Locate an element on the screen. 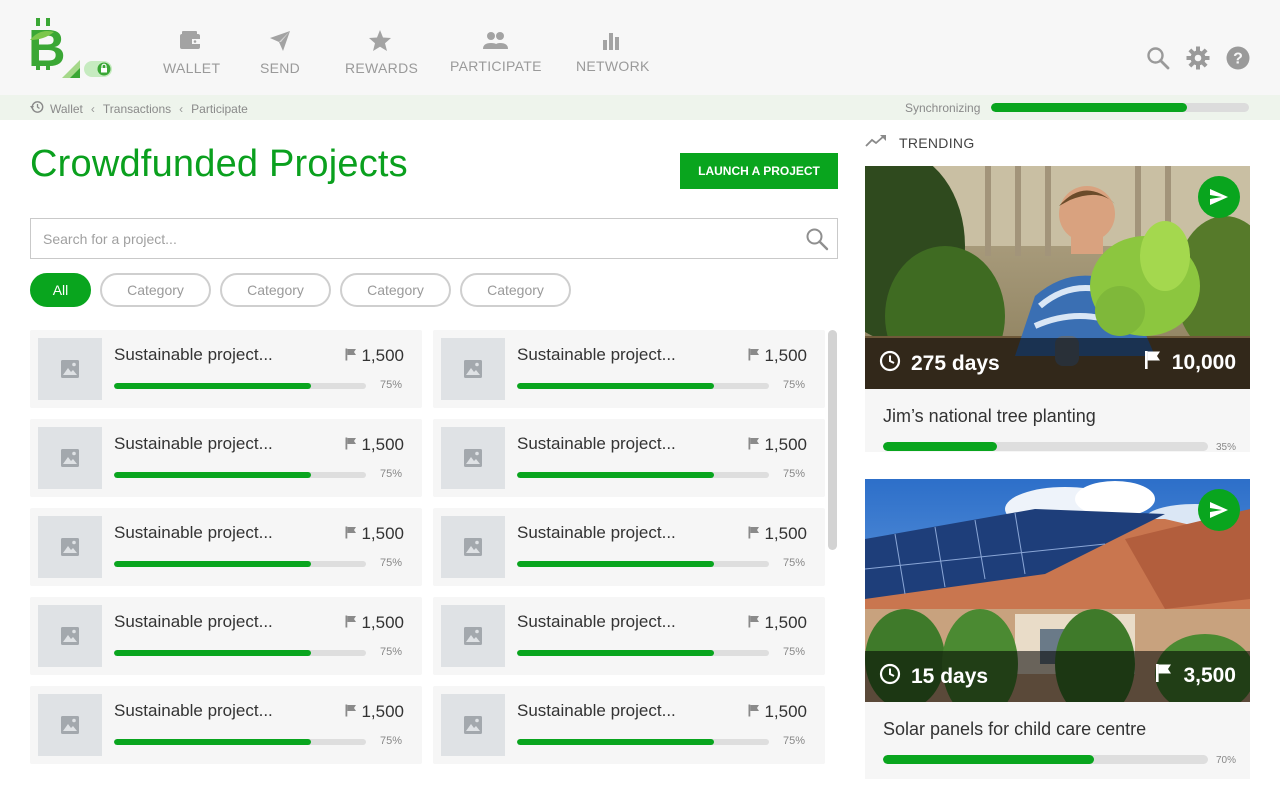 This screenshot has height=800, width=1280. wallet-icon is located at coordinates (190, 41).